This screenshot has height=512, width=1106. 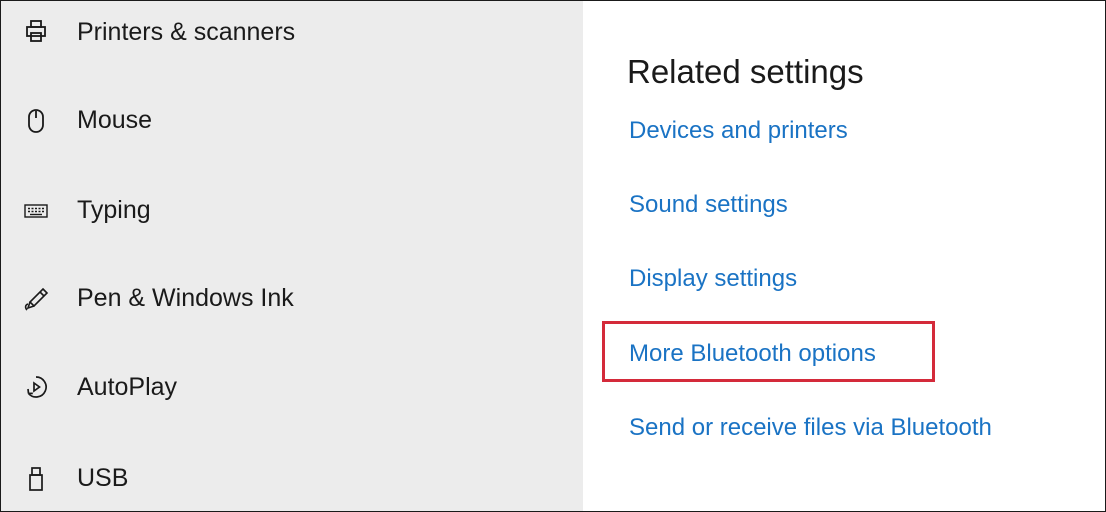 I want to click on autoplay-icon, so click(x=36, y=387).